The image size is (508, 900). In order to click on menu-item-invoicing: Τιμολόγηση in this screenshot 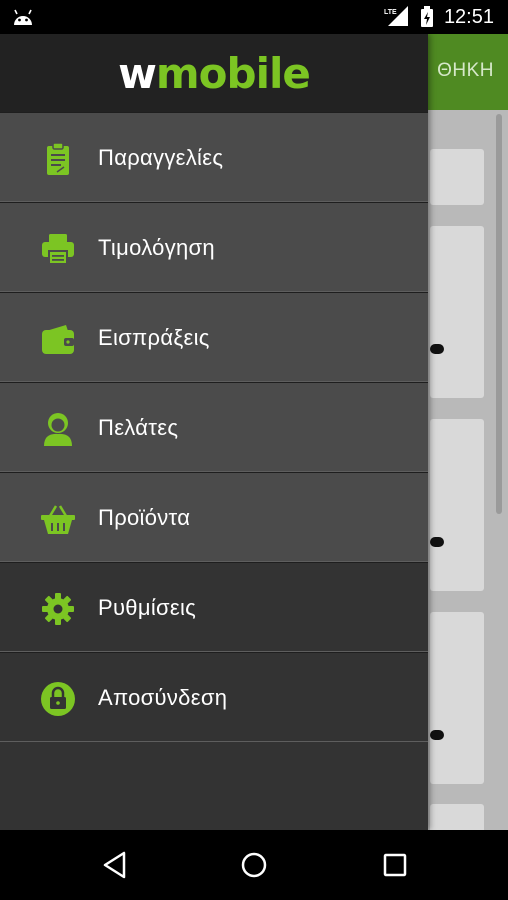, I will do `click(214, 247)`.